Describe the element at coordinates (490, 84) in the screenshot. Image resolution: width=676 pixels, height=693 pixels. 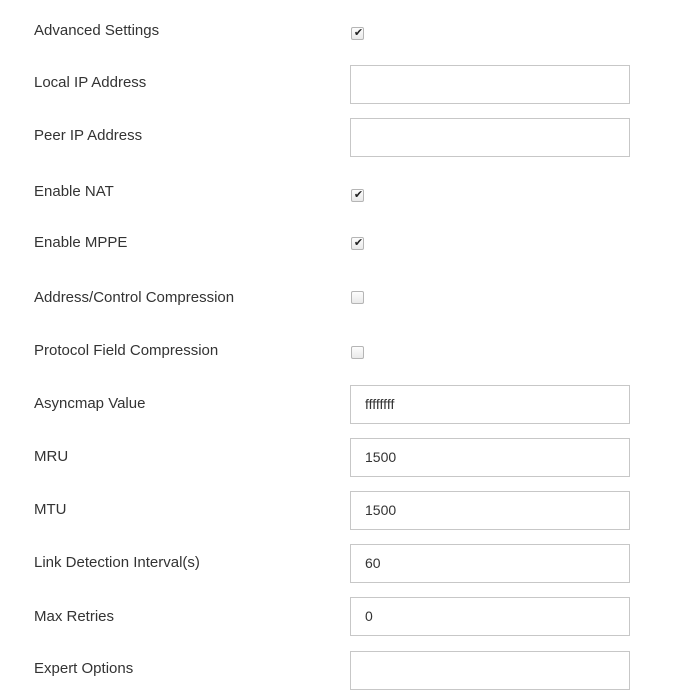
I see `local-ip-address-input` at that location.